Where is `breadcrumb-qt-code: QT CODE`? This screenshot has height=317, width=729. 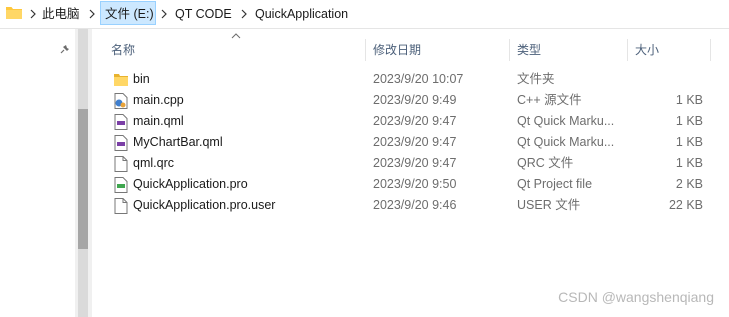
breadcrumb-qt-code: QT CODE is located at coordinates (203, 14).